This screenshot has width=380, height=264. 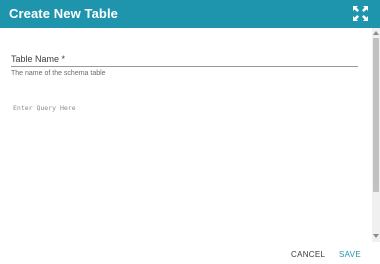 What do you see at coordinates (184, 59) in the screenshot?
I see `table-name-input` at bounding box center [184, 59].